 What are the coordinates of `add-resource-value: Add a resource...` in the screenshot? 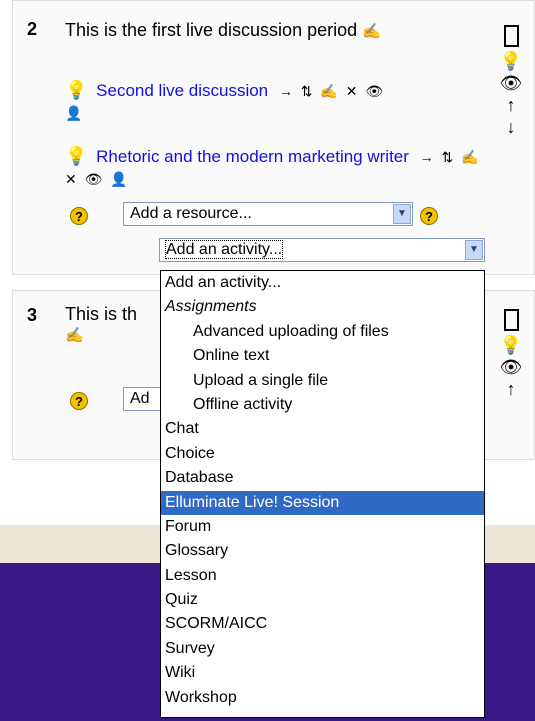 It's located at (191, 213).